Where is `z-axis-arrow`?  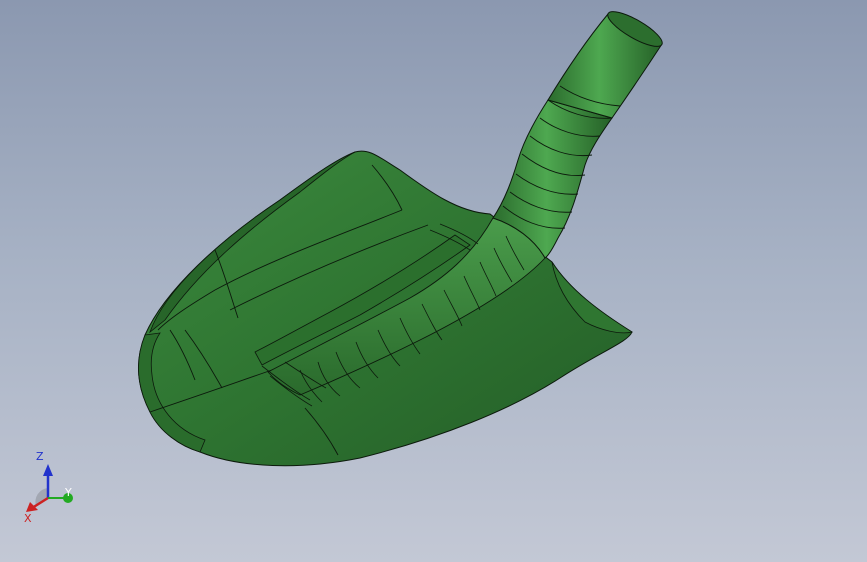
z-axis-arrow is located at coordinates (48, 470).